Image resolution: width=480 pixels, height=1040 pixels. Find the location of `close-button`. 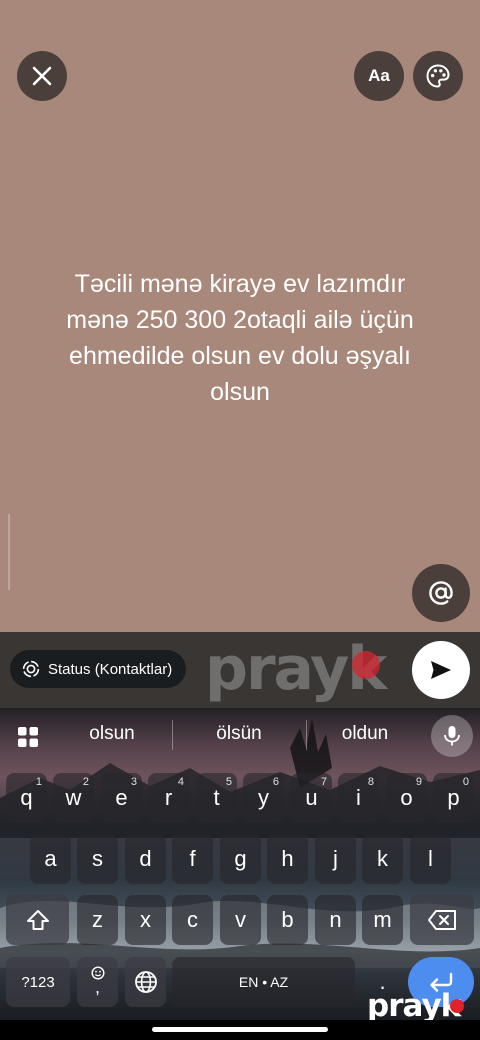

close-button is located at coordinates (42, 76).